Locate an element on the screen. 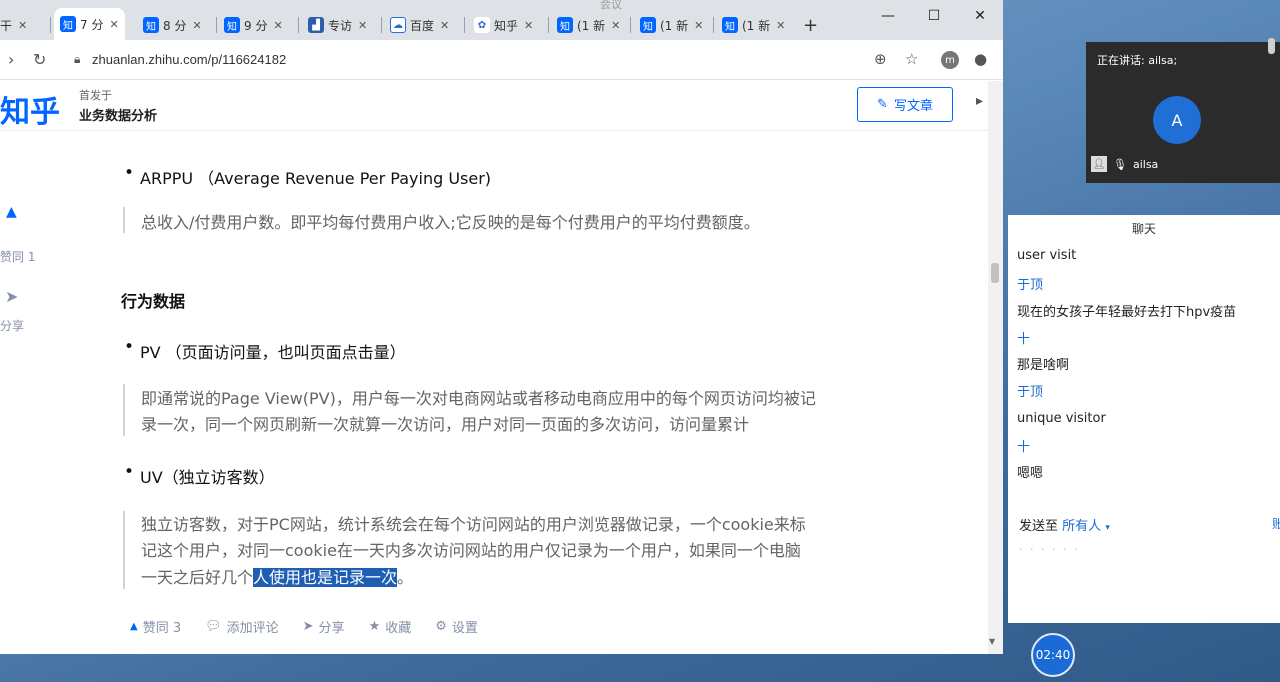  tab-label: 专访 is located at coordinates (340, 25).